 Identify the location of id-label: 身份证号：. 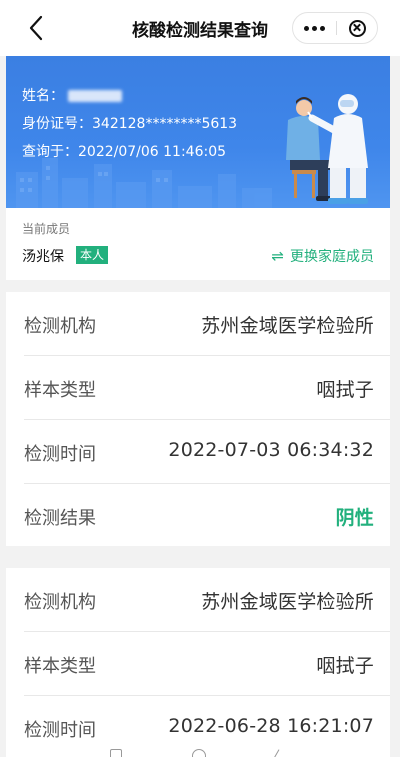
(57, 124).